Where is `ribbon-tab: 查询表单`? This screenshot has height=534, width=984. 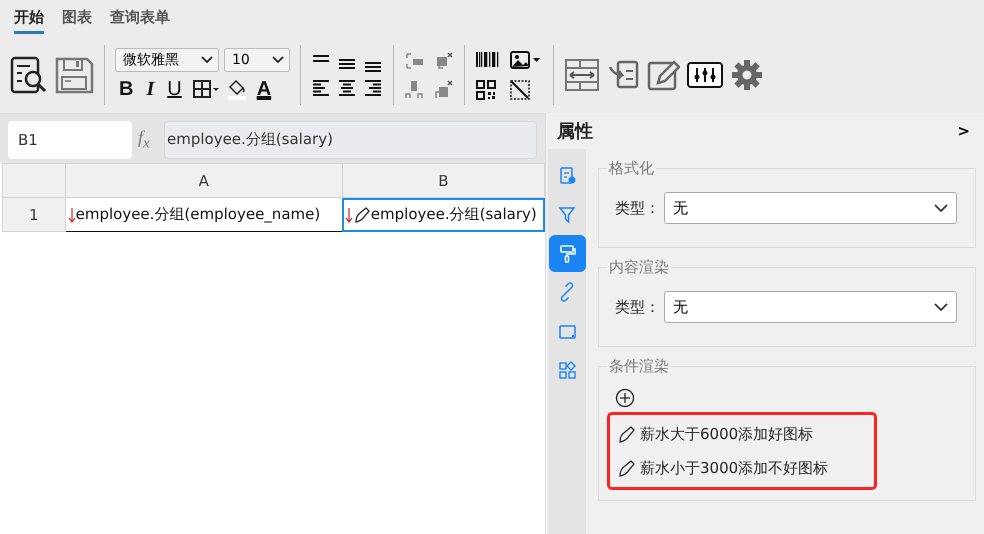
ribbon-tab: 查询表单 is located at coordinates (140, 21).